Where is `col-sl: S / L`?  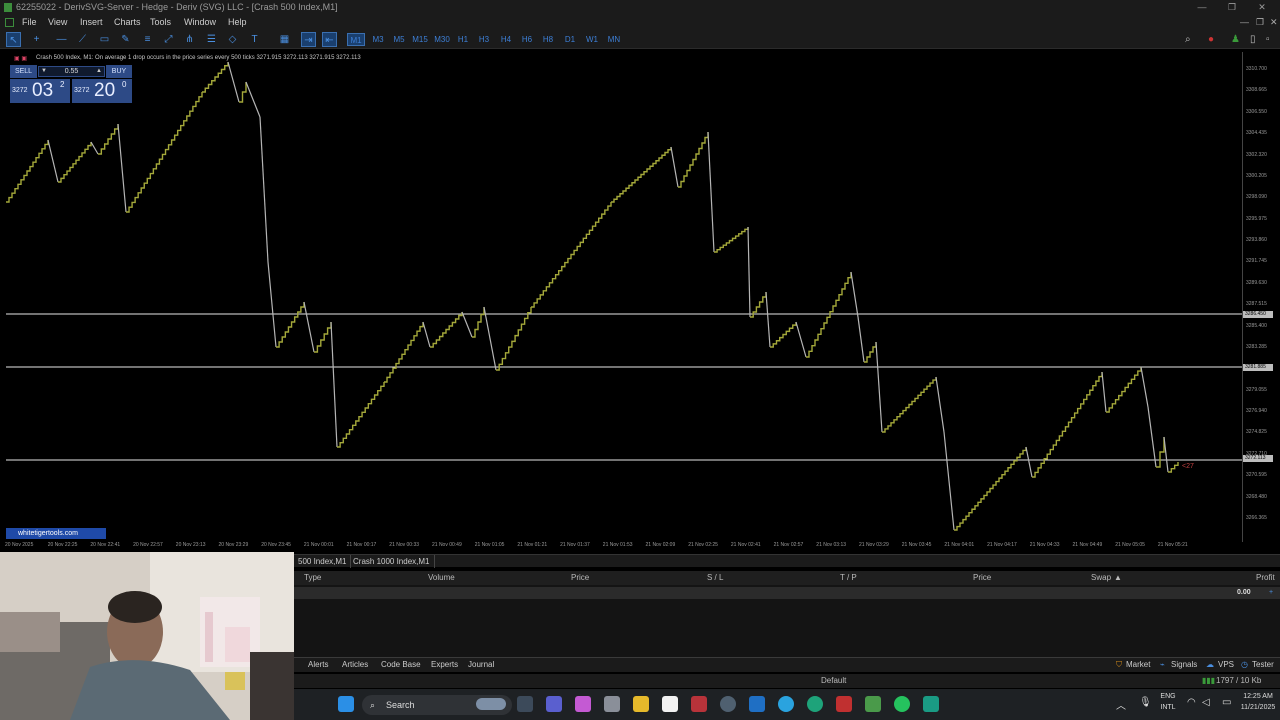 col-sl: S / L is located at coordinates (715, 578).